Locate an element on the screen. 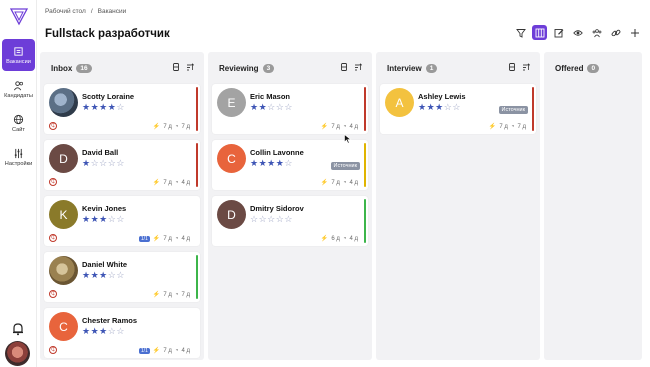  candidate-avatar: C is located at coordinates (63, 326).